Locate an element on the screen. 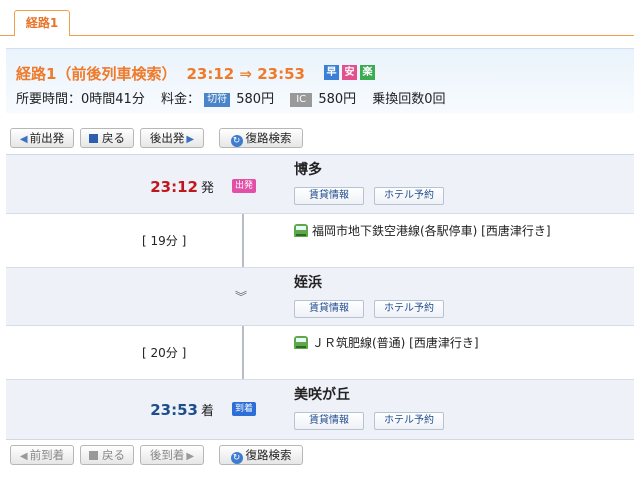 This screenshot has height=481, width=634. segment-line: 福岡市地下鉄空港線(各駅停車) [西唐津行き] is located at coordinates (422, 230).